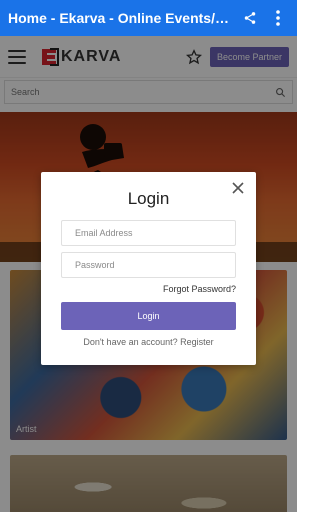  Describe the element at coordinates (250, 18) in the screenshot. I see `share-icon` at that location.